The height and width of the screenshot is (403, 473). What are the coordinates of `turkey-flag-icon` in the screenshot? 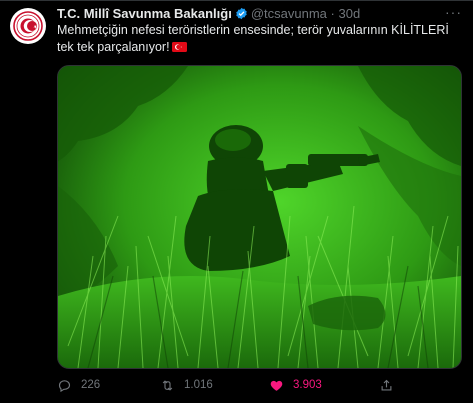 It's located at (179, 46).